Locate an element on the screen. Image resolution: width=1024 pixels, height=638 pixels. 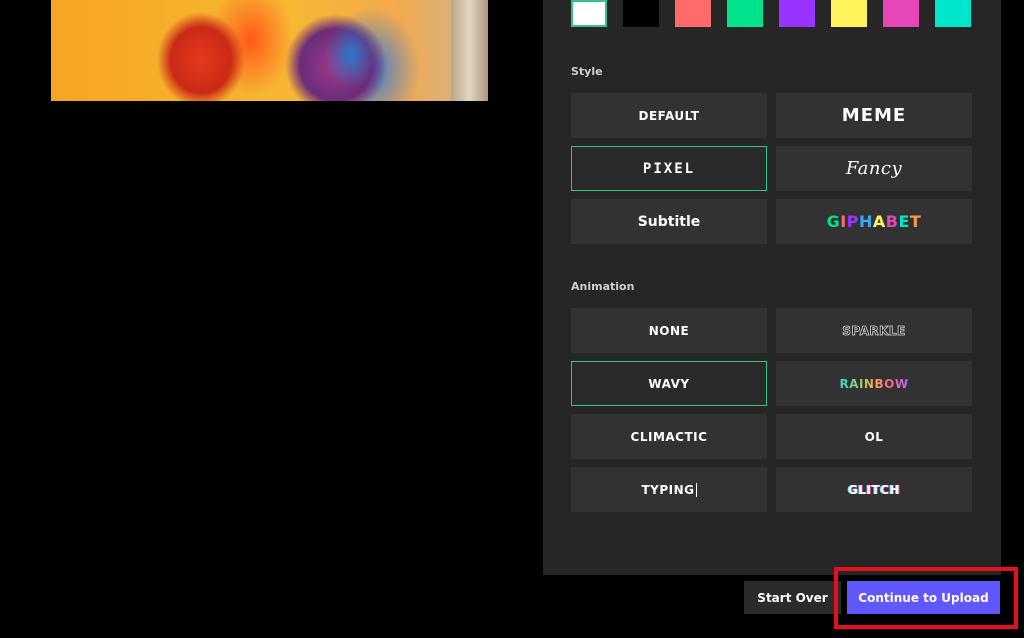
animation-option-label: RAINBOW is located at coordinates (874, 383).